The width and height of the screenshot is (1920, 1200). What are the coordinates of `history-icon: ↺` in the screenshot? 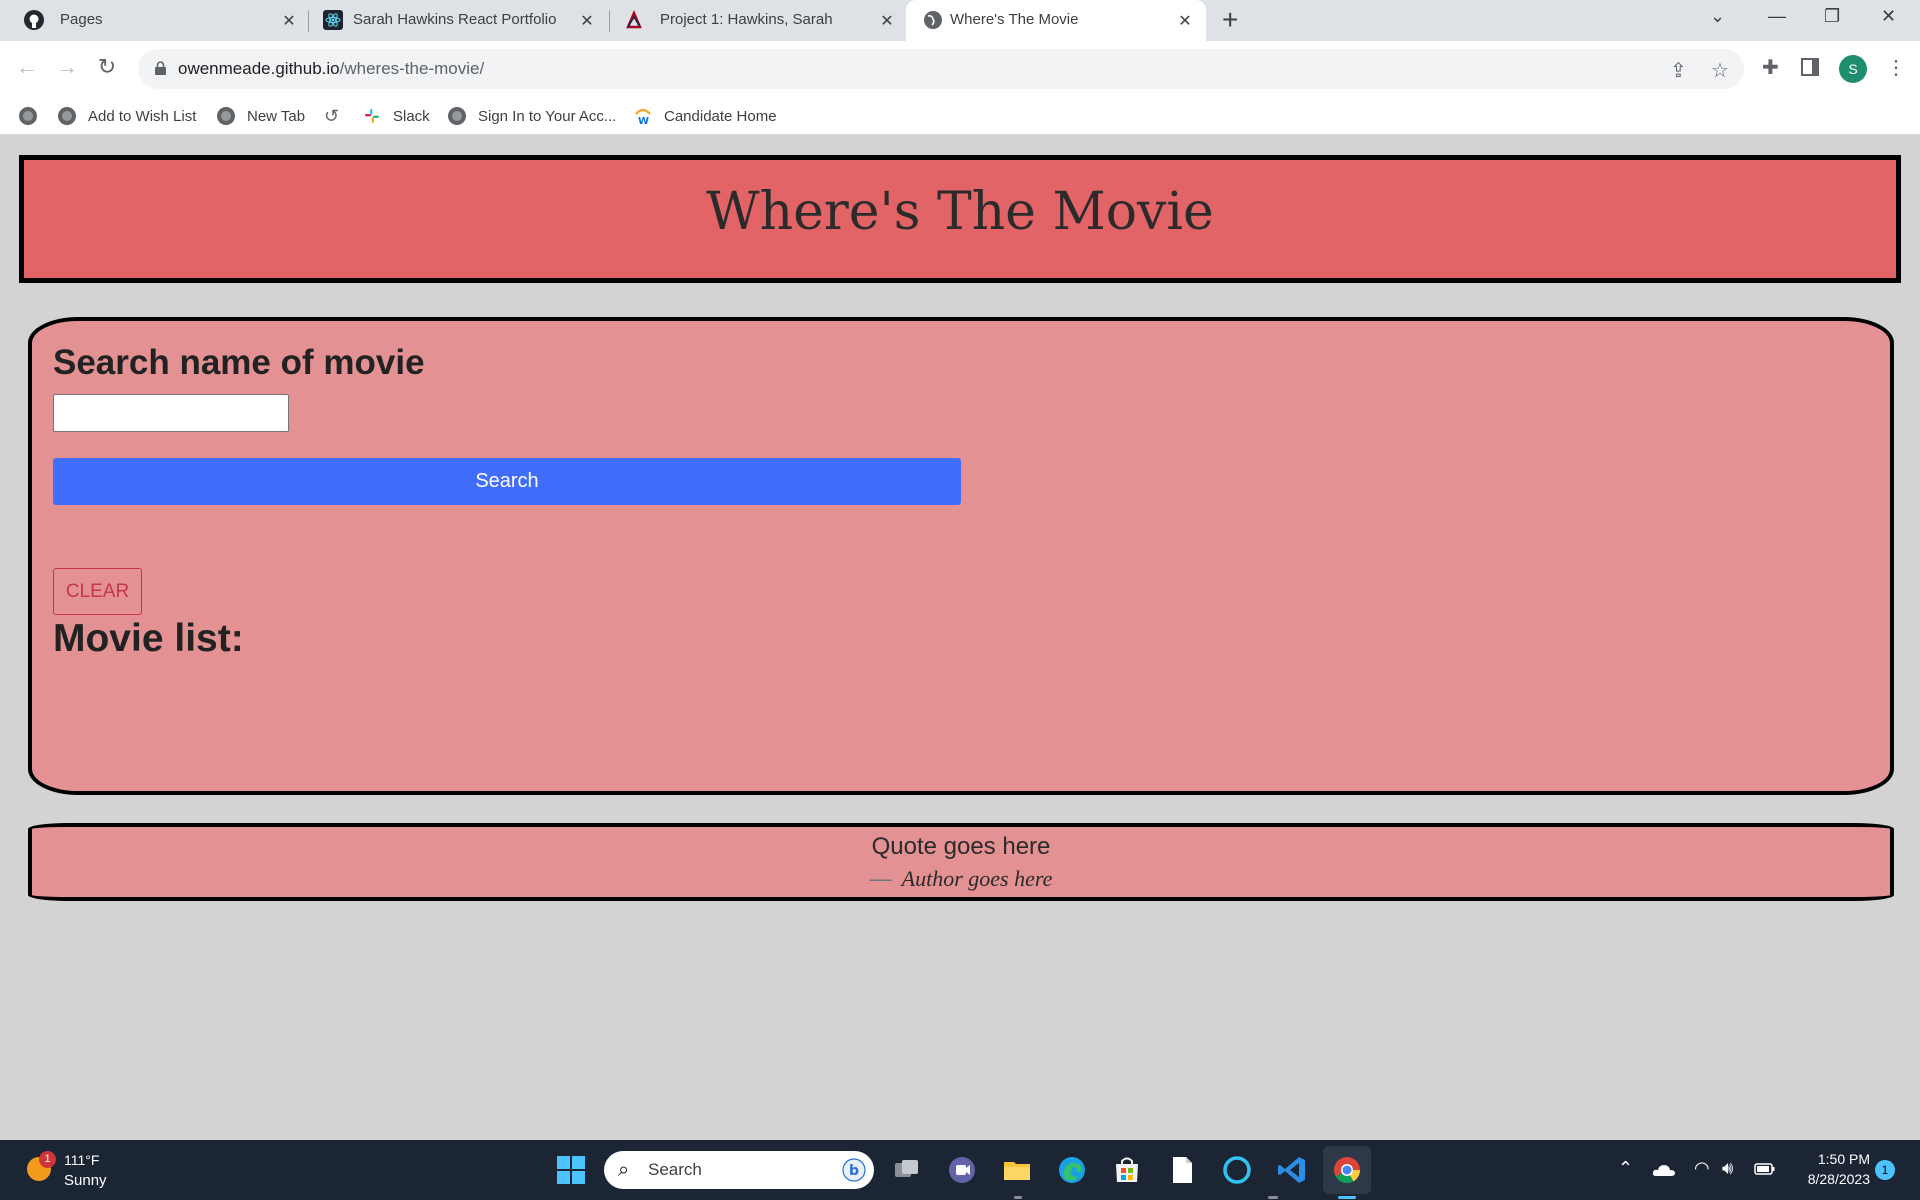 It's located at (332, 115).